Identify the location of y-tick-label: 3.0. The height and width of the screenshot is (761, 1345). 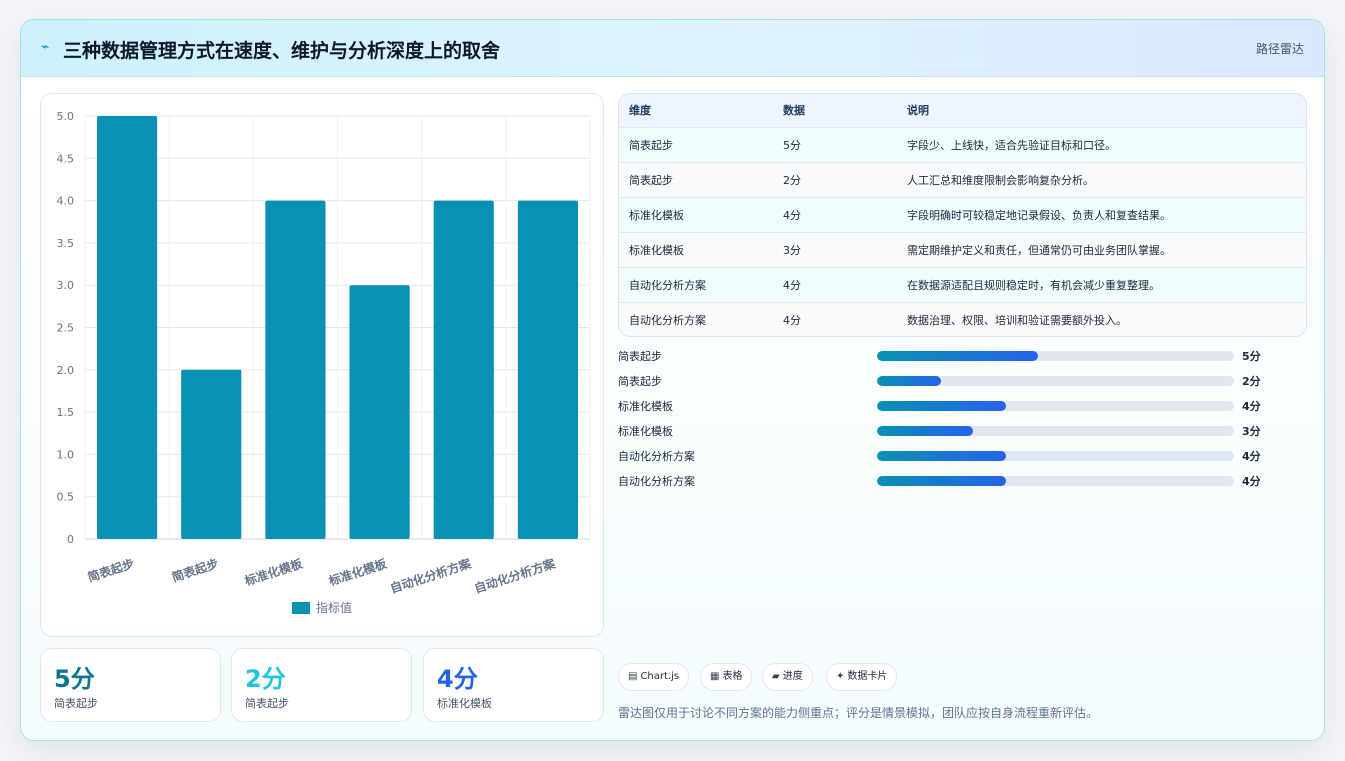
(66, 285).